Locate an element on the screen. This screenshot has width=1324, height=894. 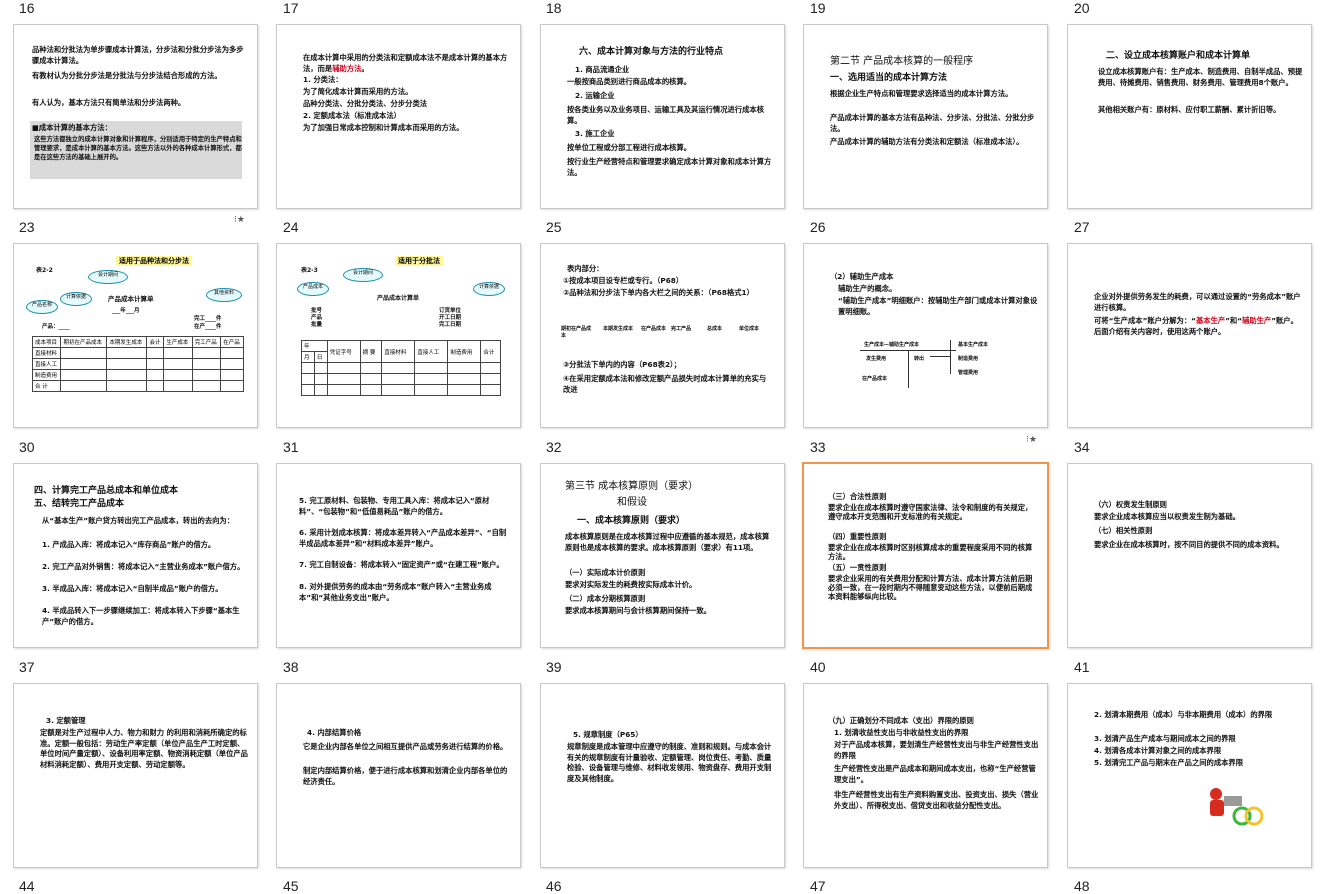
slide-text: （三）合法性原则 is located at coordinates (857, 496).